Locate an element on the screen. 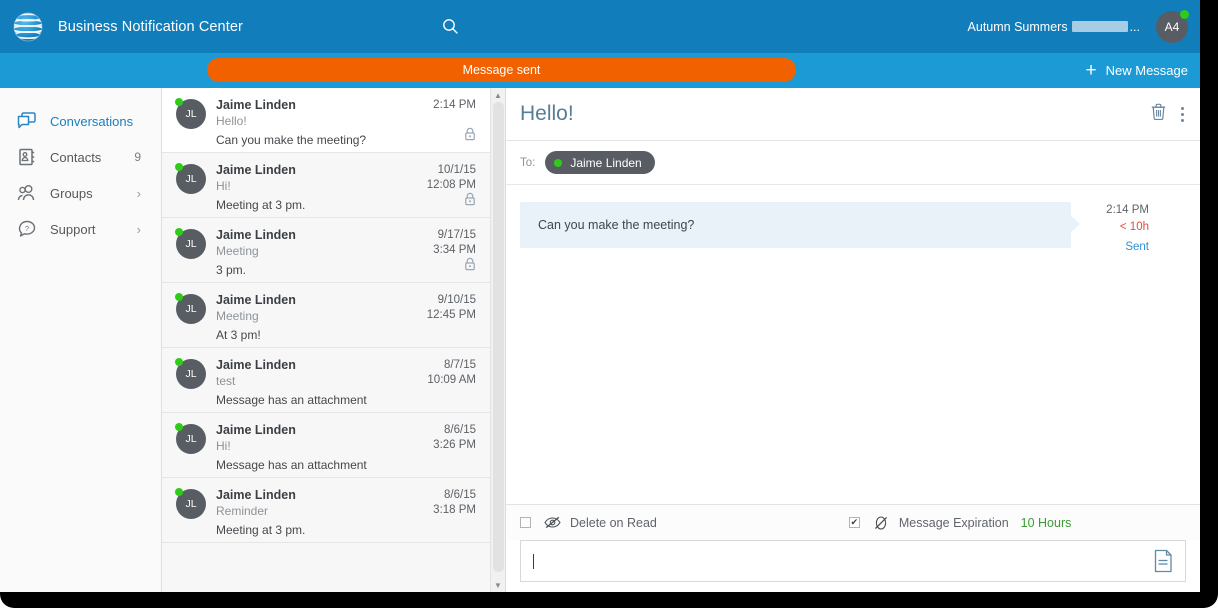 The width and height of the screenshot is (1218, 608). sidebar-item-groups: Groups › is located at coordinates (80, 193).